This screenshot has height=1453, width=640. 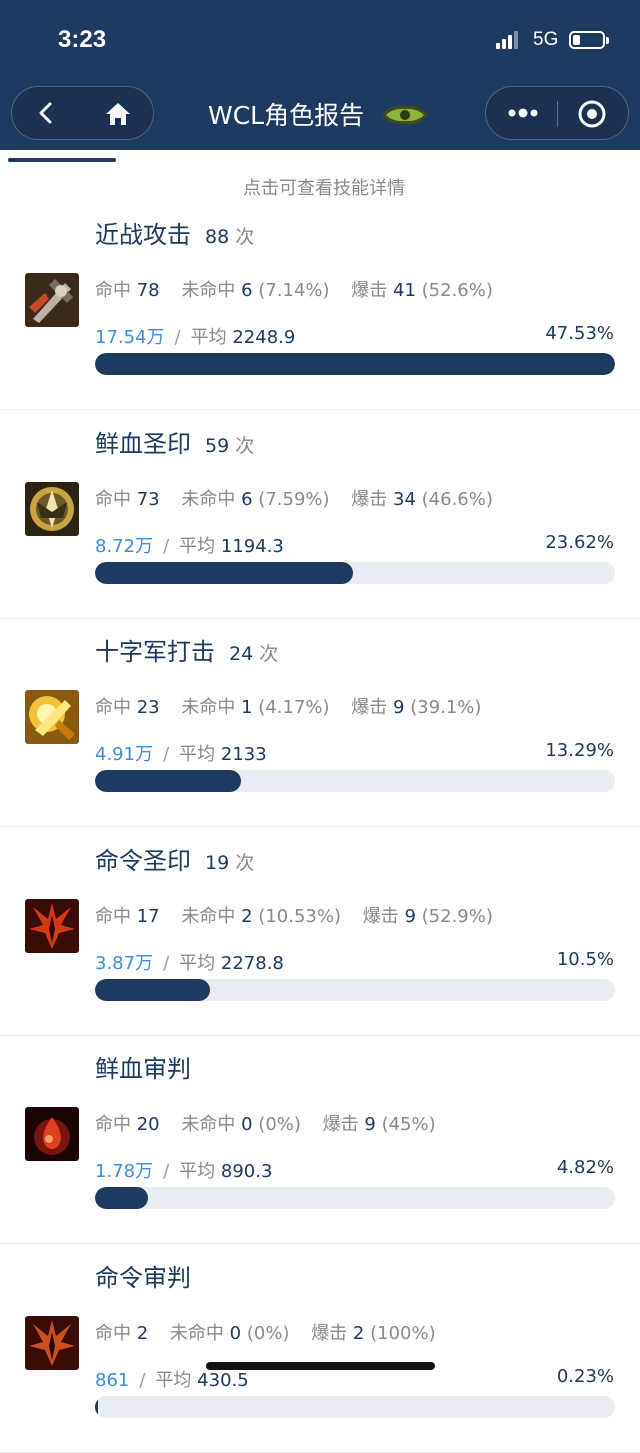 I want to click on crit-percent: (52.6%), so click(x=457, y=290).